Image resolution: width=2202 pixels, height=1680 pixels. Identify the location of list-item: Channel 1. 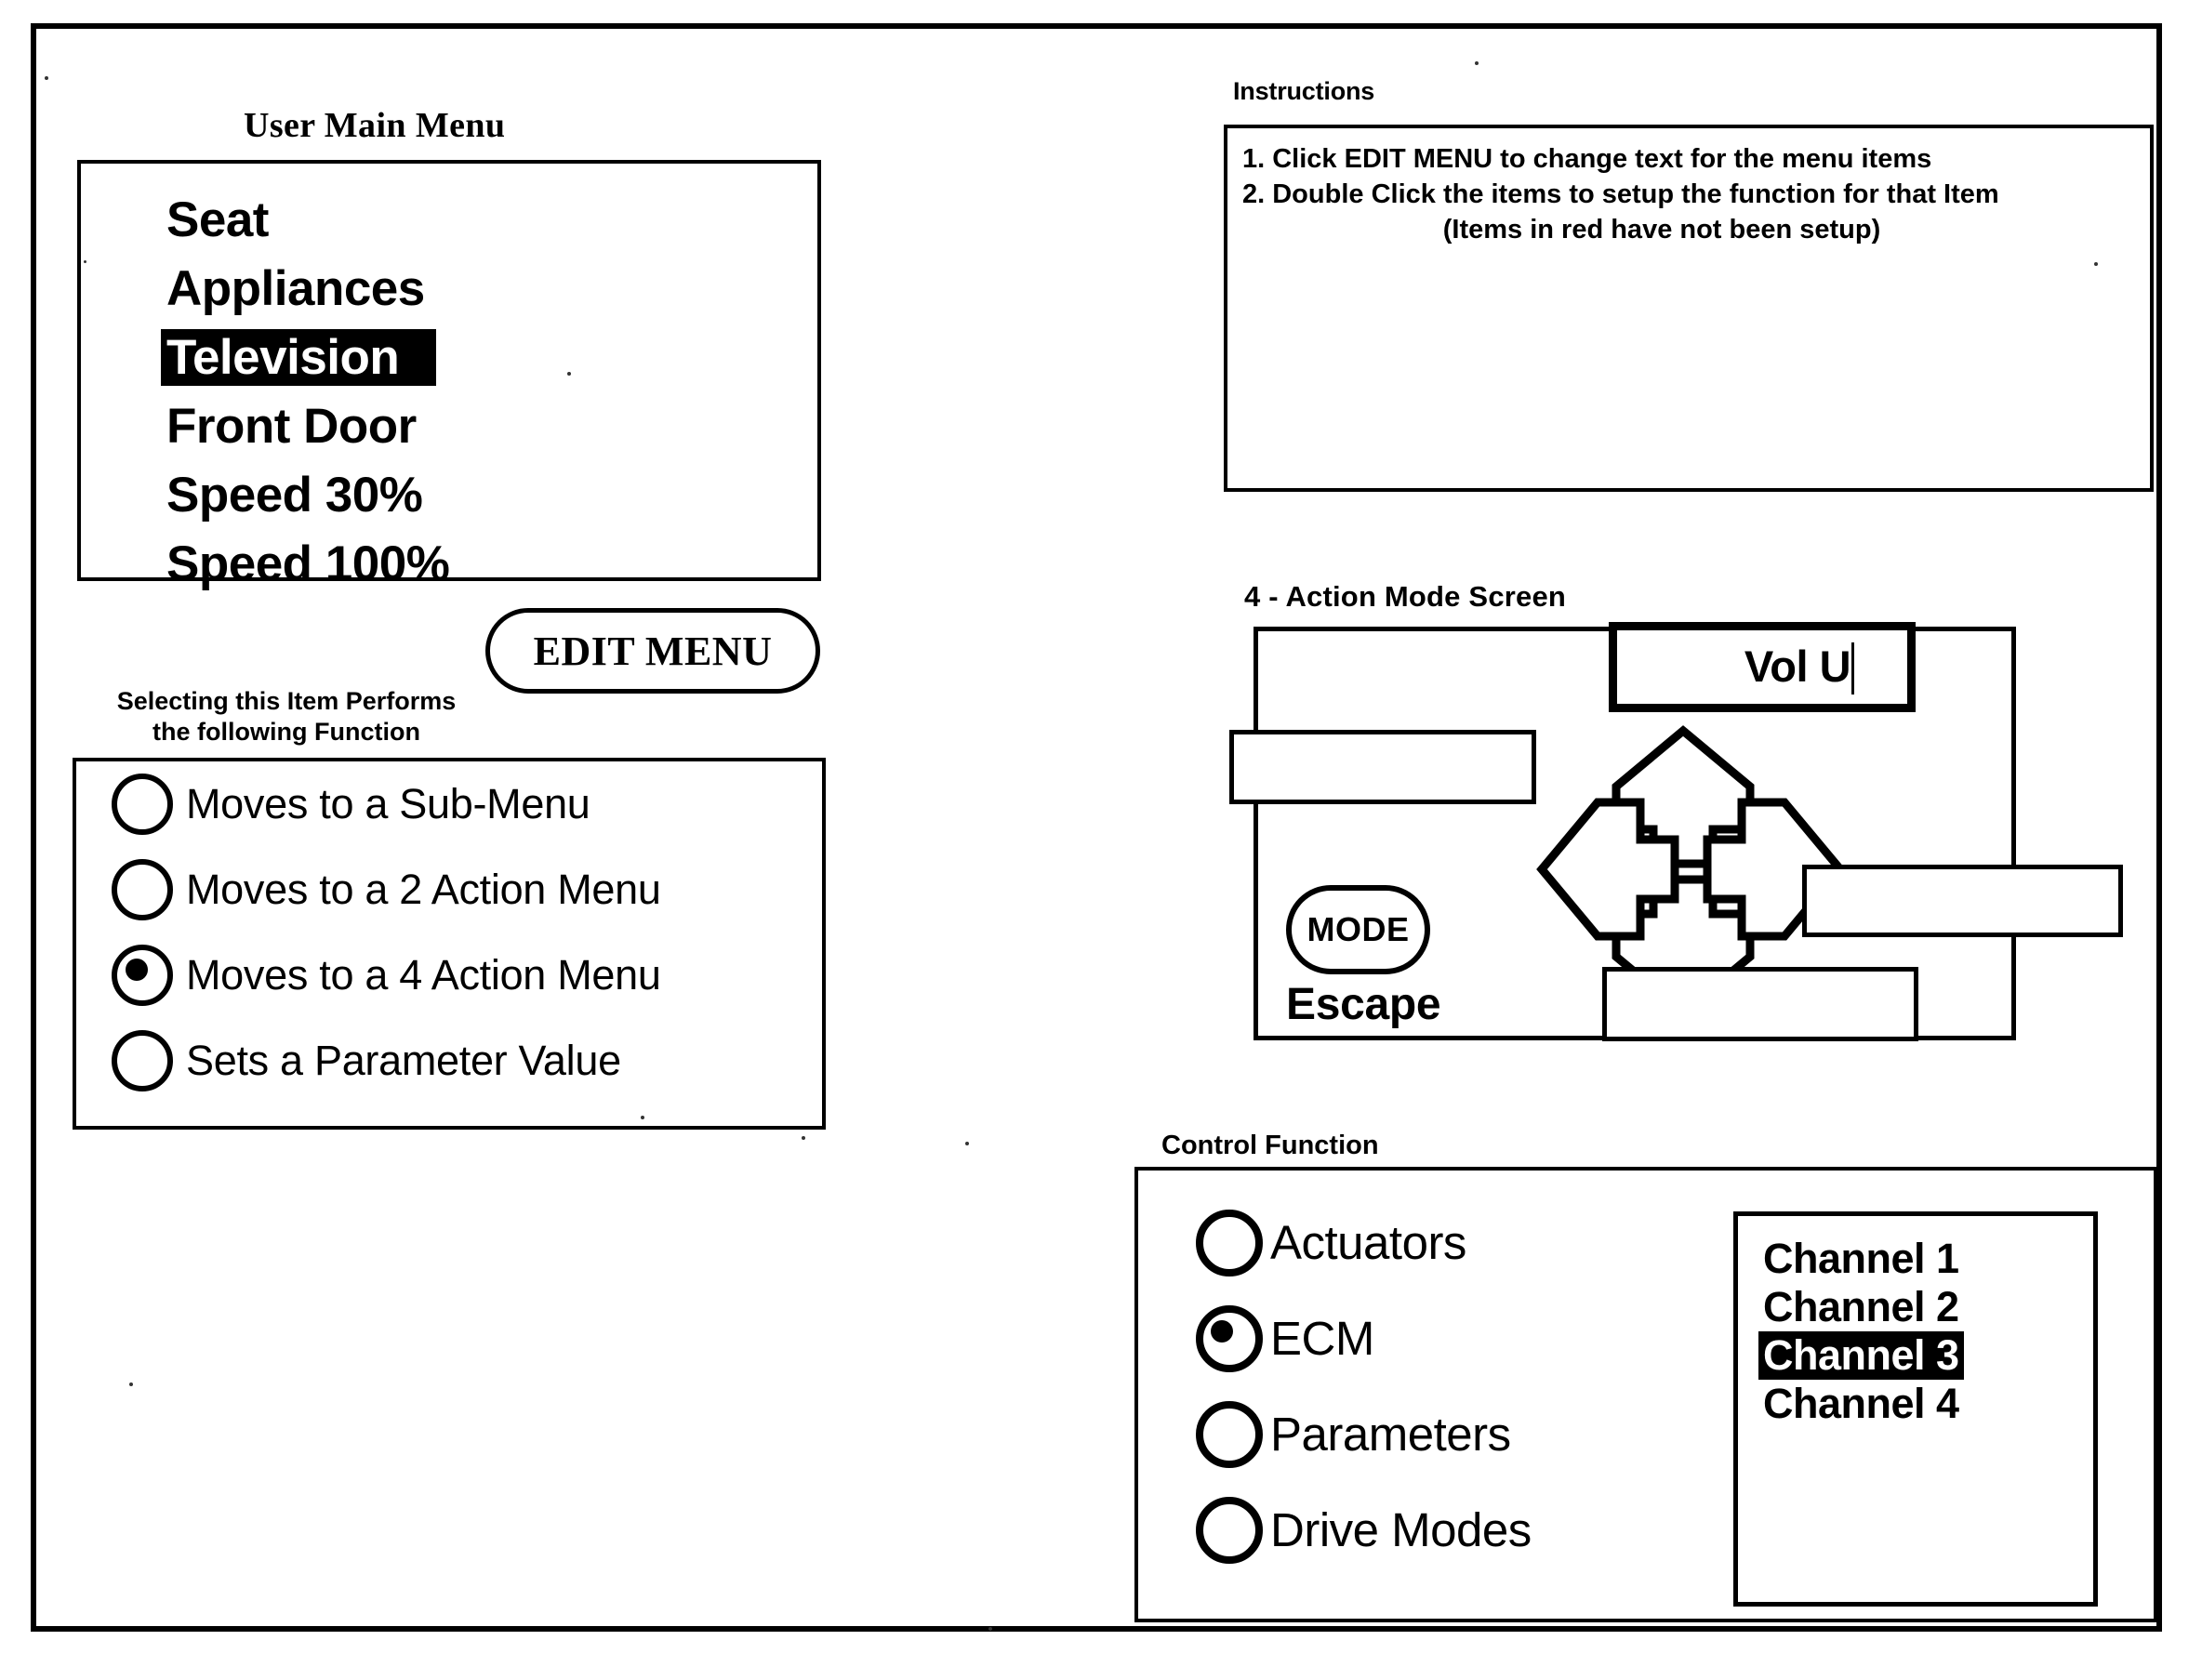
(1925, 1259).